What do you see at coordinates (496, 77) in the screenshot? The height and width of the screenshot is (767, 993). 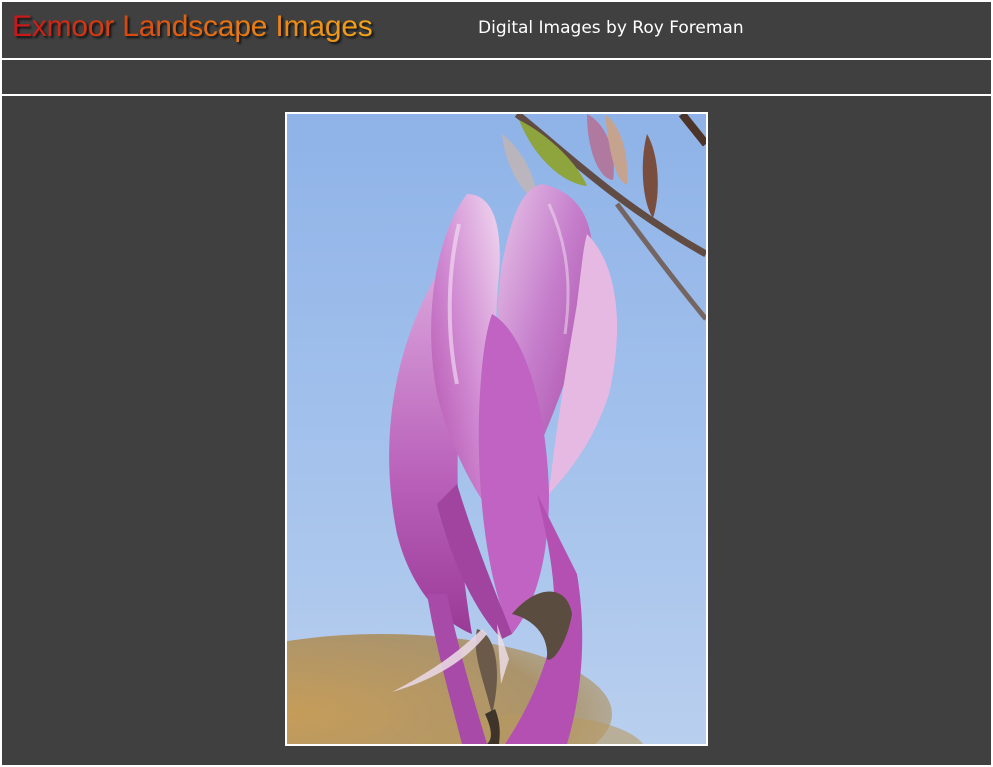 I see `nav-bar` at bounding box center [496, 77].